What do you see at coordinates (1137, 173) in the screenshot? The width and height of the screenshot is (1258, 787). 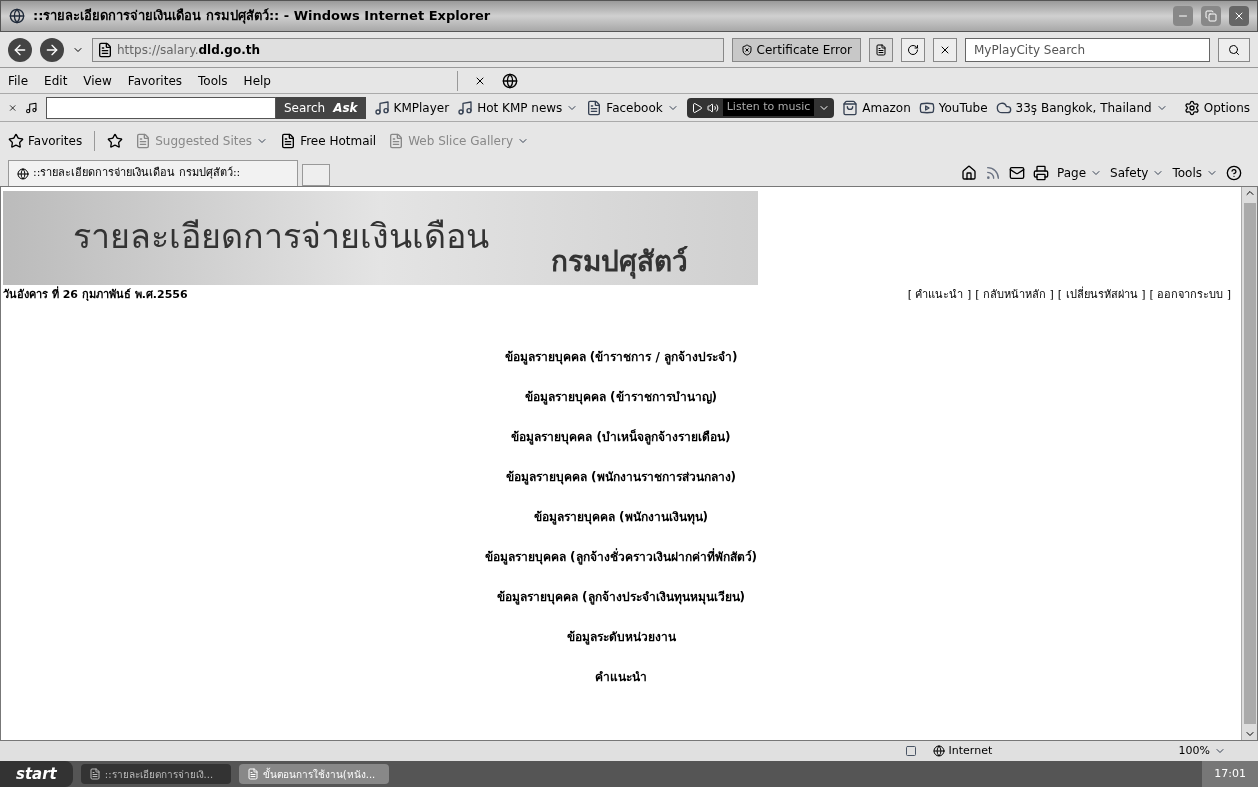 I see `command-menu: Safety` at bounding box center [1137, 173].